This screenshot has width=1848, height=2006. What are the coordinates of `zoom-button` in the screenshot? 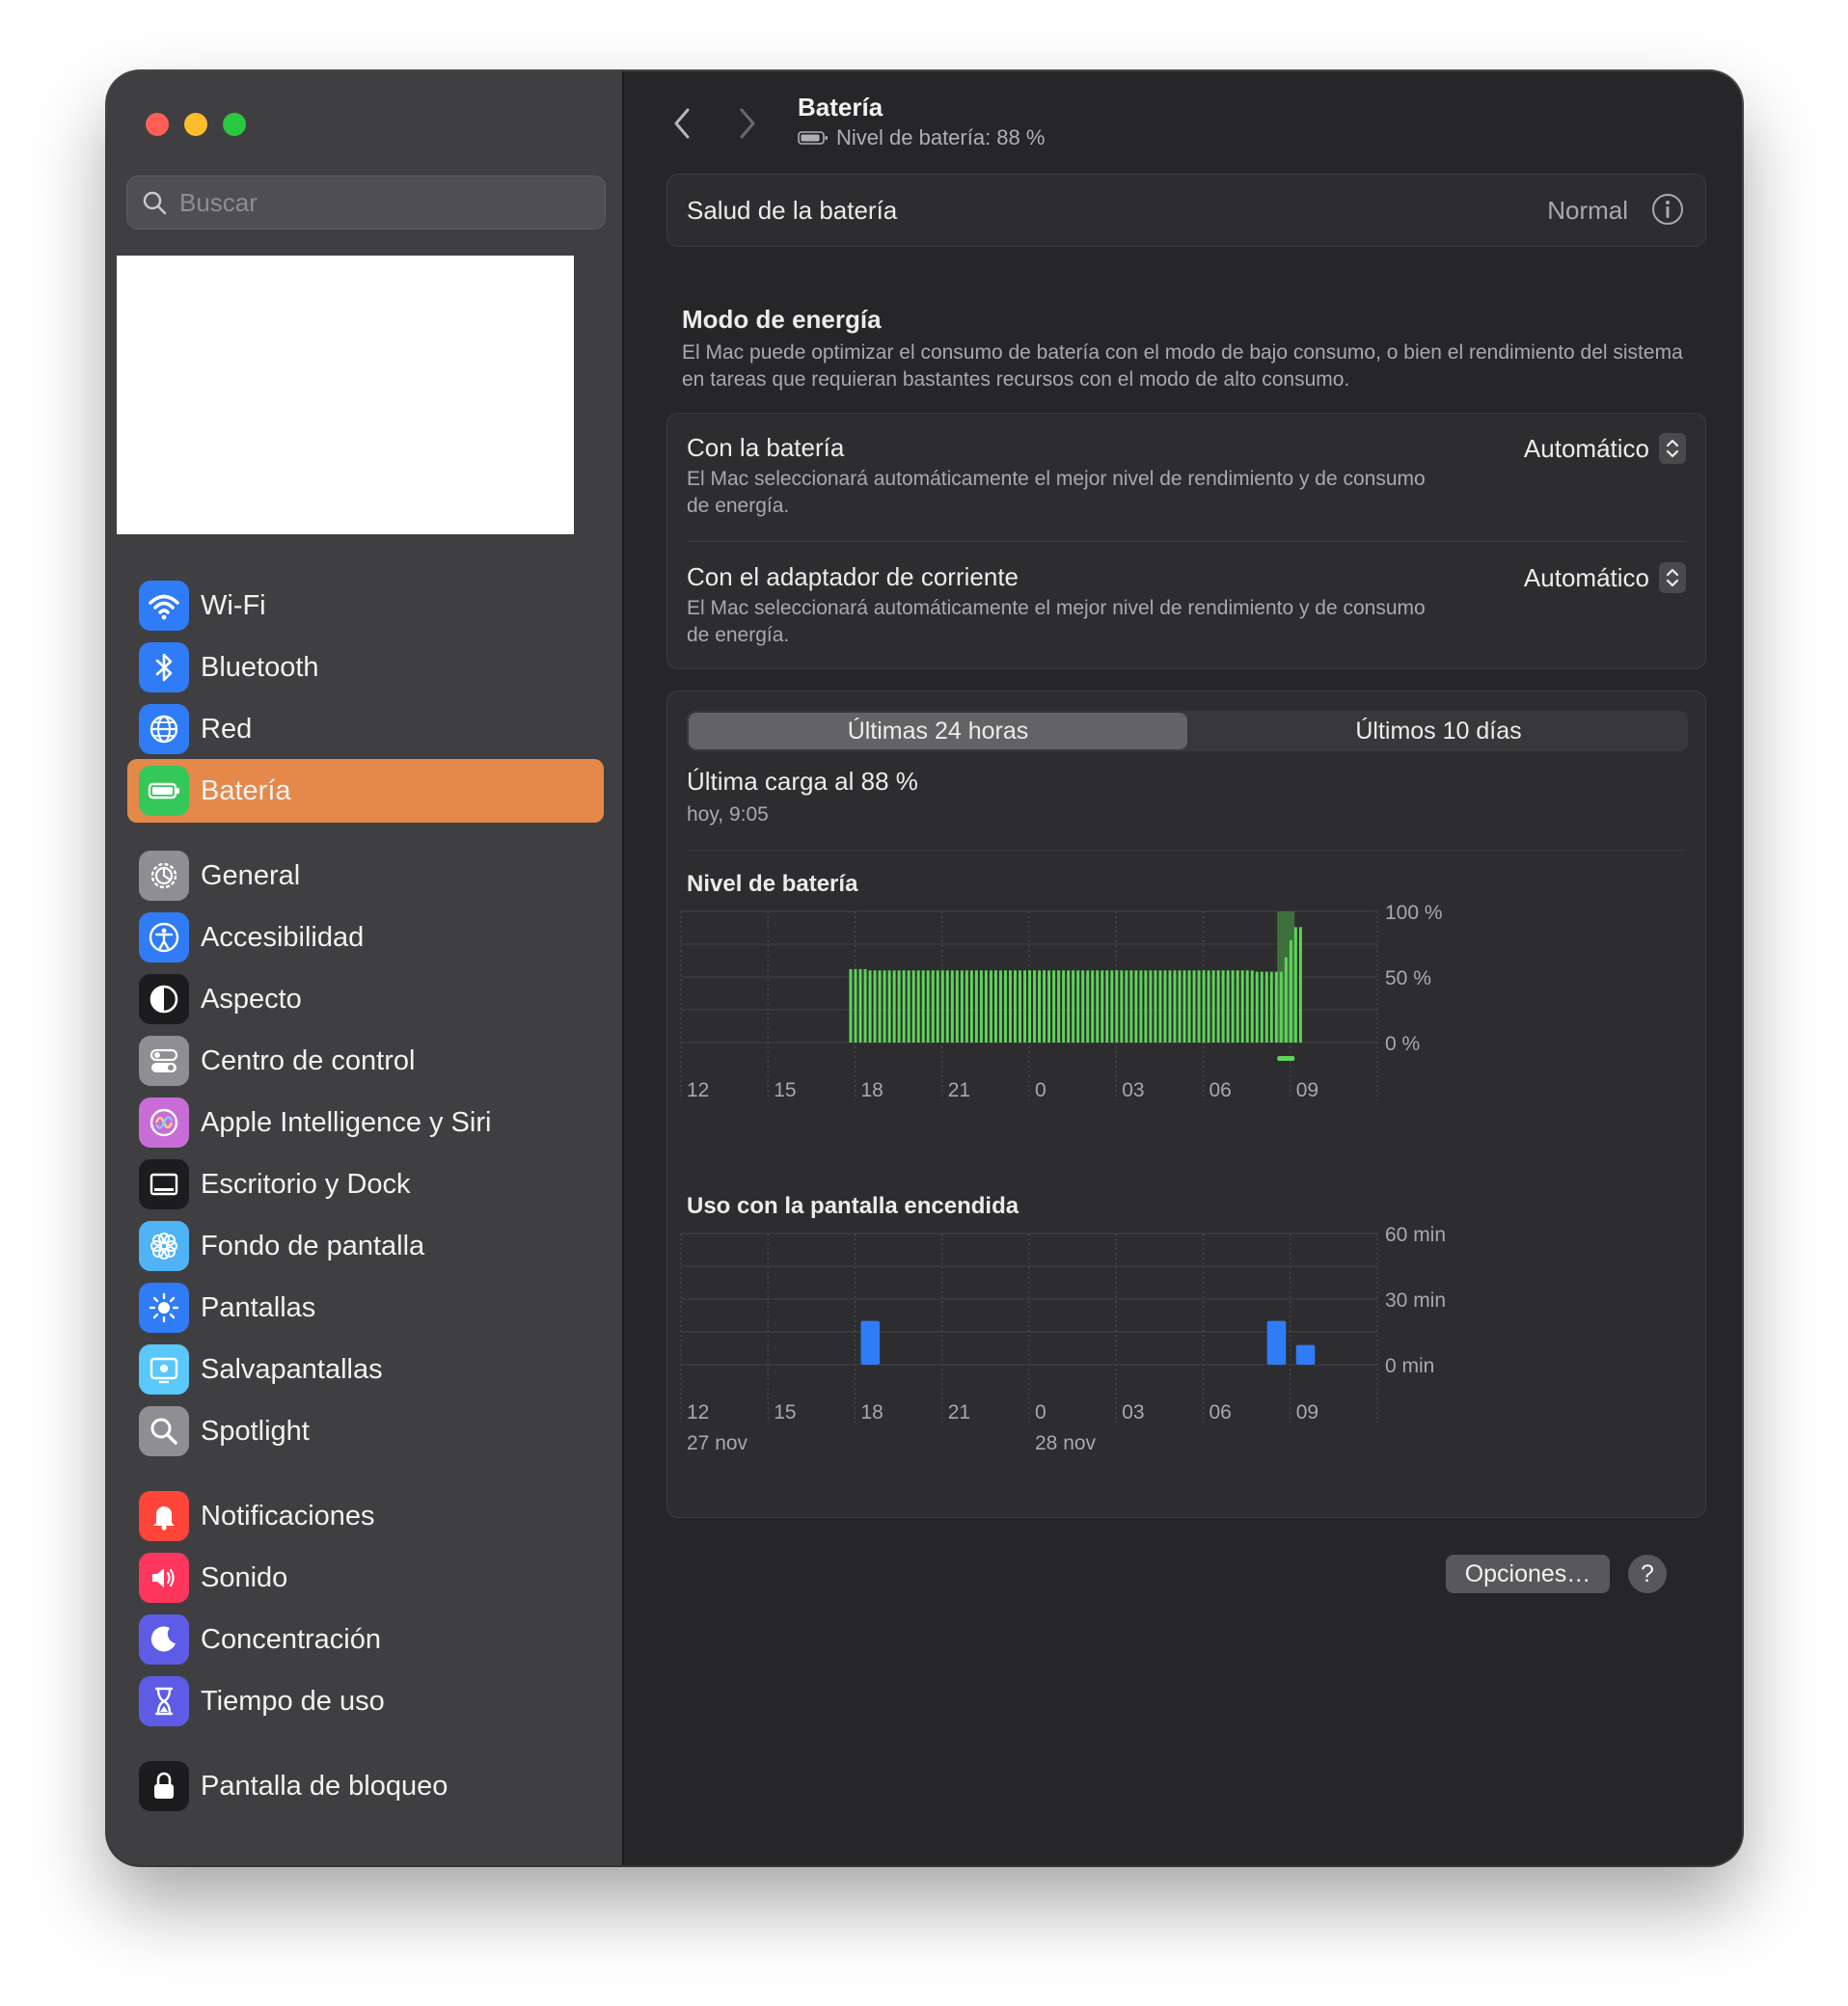 It's located at (234, 124).